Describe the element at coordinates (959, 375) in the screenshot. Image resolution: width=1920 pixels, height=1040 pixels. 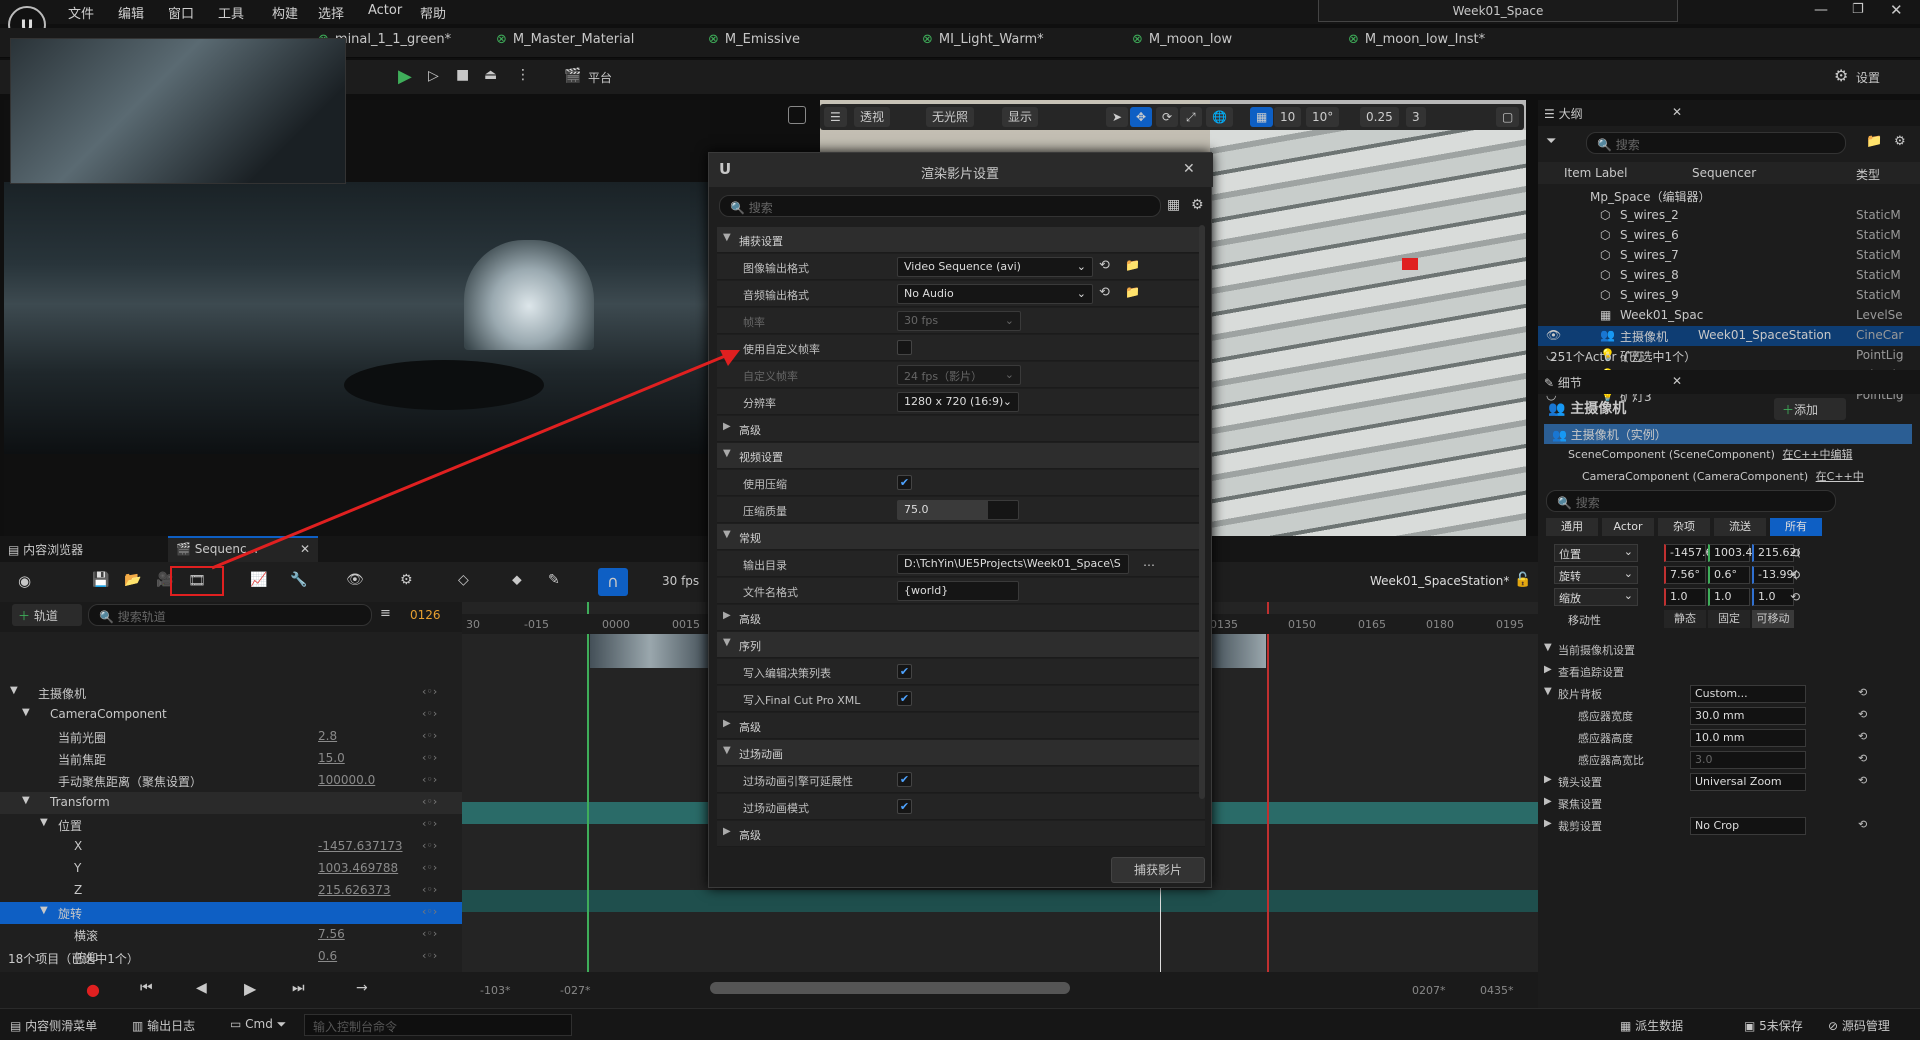
I see `setting-dropdown: 24 fps（影片） ⌄` at that location.